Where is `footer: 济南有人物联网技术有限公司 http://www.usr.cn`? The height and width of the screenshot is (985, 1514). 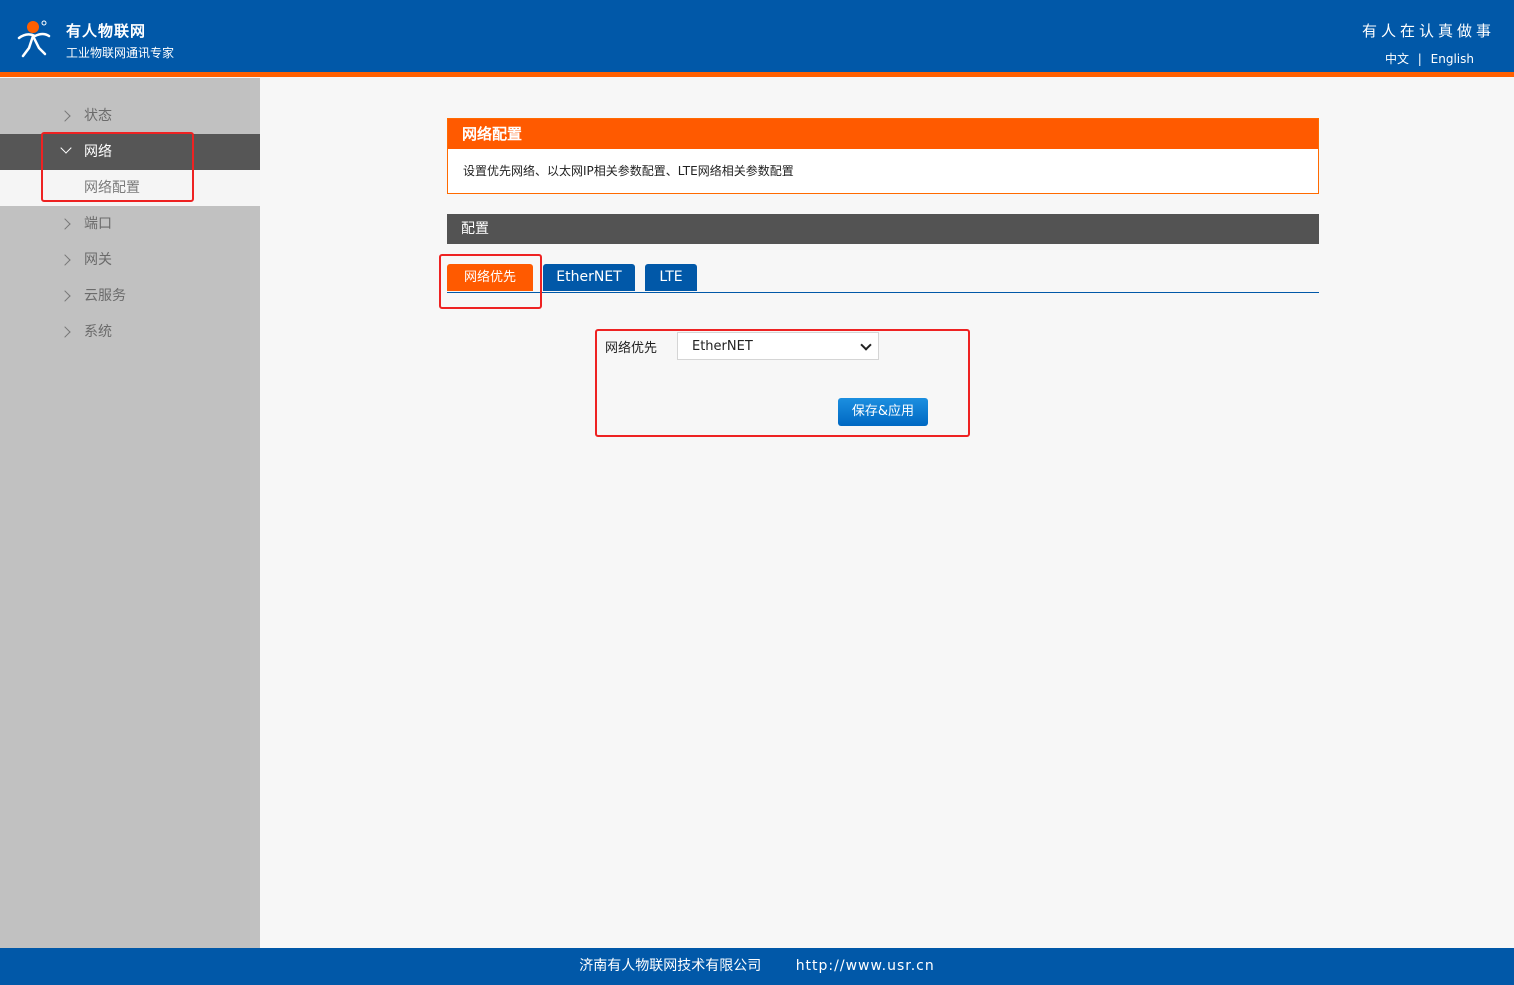 footer: 济南有人物联网技术有限公司 http://www.usr.cn is located at coordinates (757, 966).